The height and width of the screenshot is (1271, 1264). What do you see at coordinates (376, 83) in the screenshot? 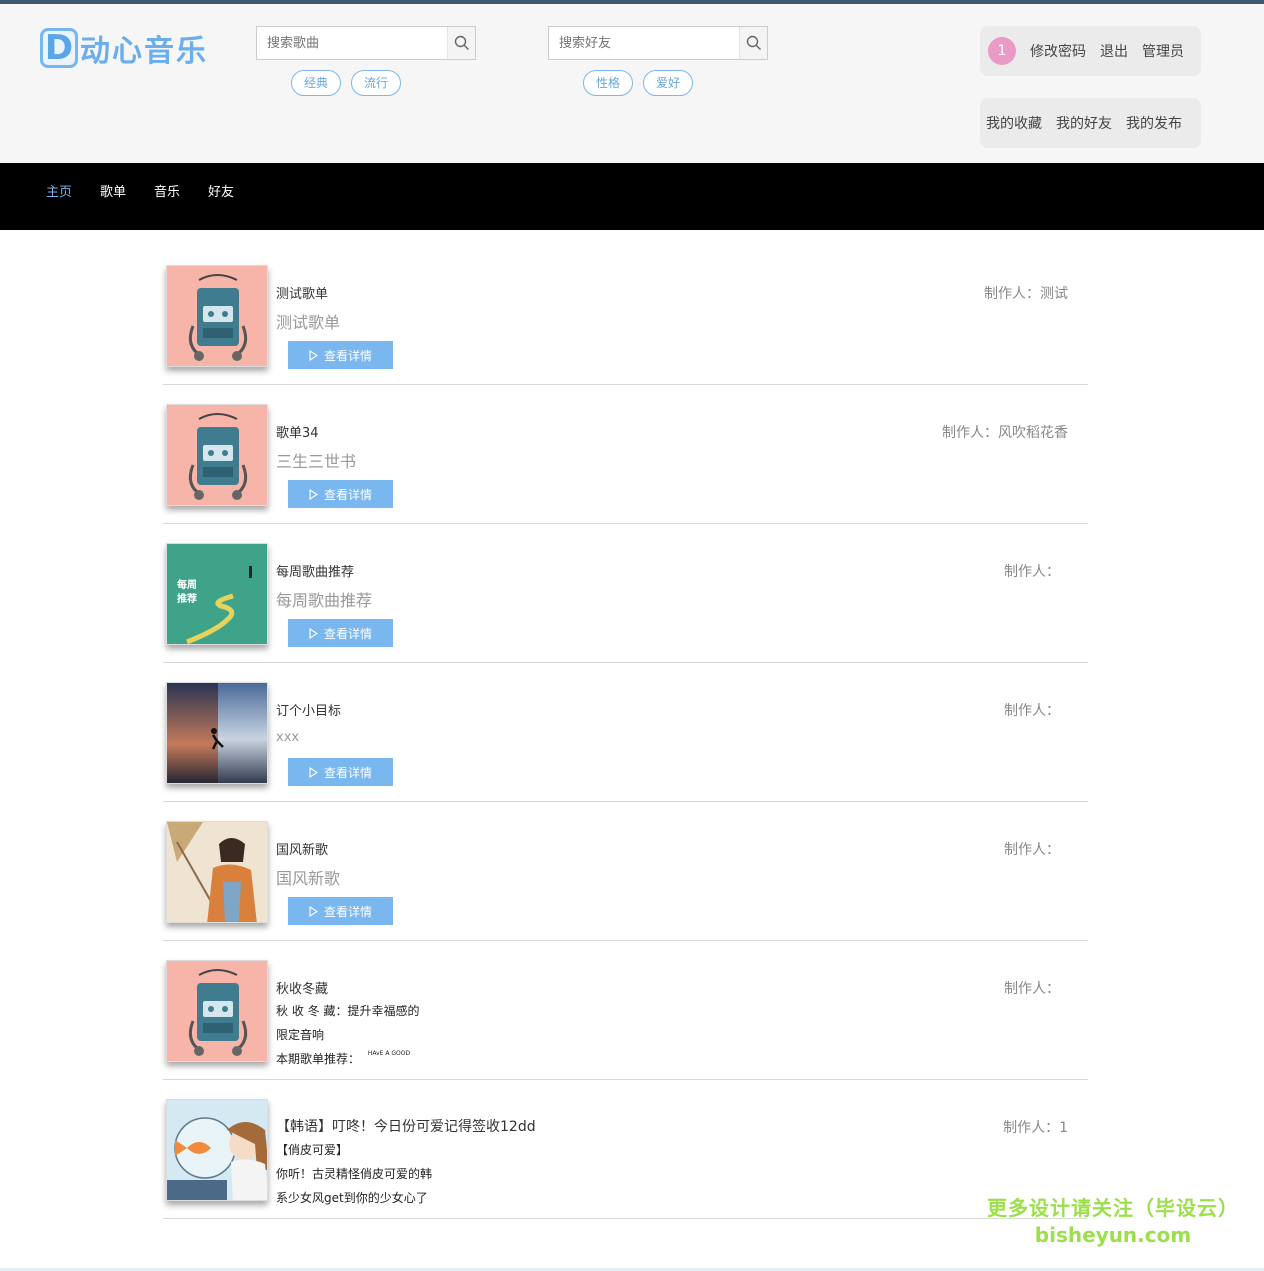
I see `tag-pop: 流行` at bounding box center [376, 83].